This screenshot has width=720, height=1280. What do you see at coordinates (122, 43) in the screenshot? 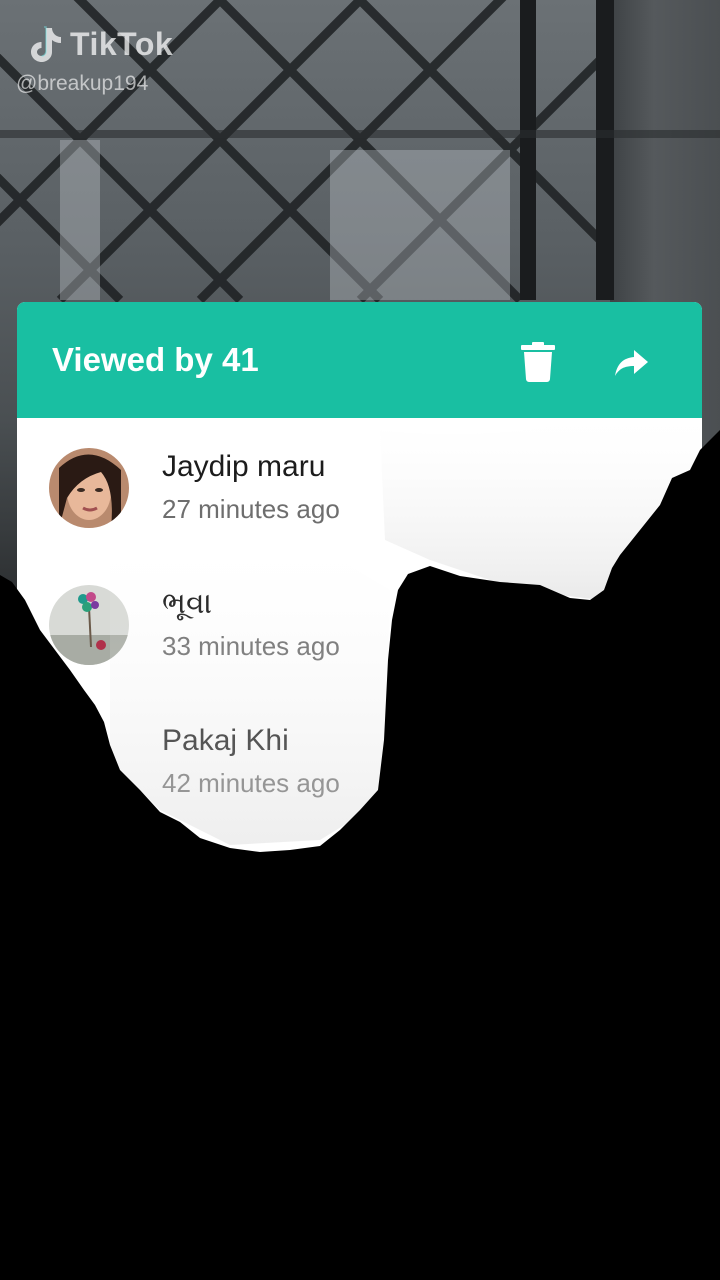
I see `watermark-brand: TikTok` at bounding box center [122, 43].